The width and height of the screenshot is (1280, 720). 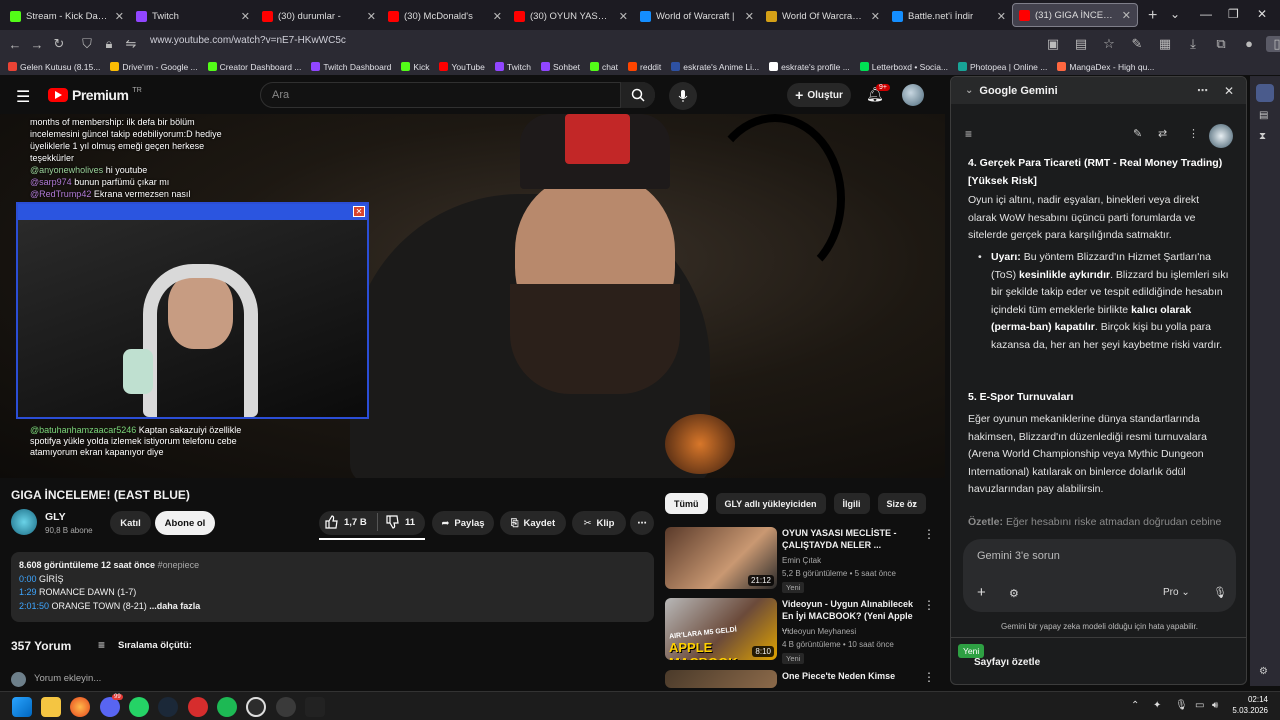 What do you see at coordinates (1221, 44) in the screenshot?
I see `puzzle-icon: ⧉` at bounding box center [1221, 44].